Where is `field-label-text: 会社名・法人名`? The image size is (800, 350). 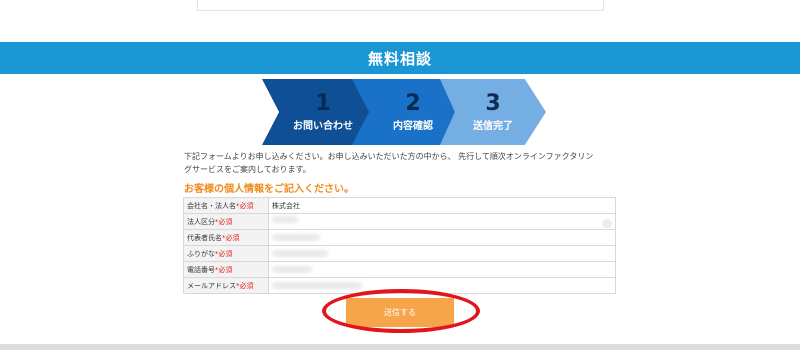
field-label-text: 会社名・法人名 is located at coordinates (211, 205).